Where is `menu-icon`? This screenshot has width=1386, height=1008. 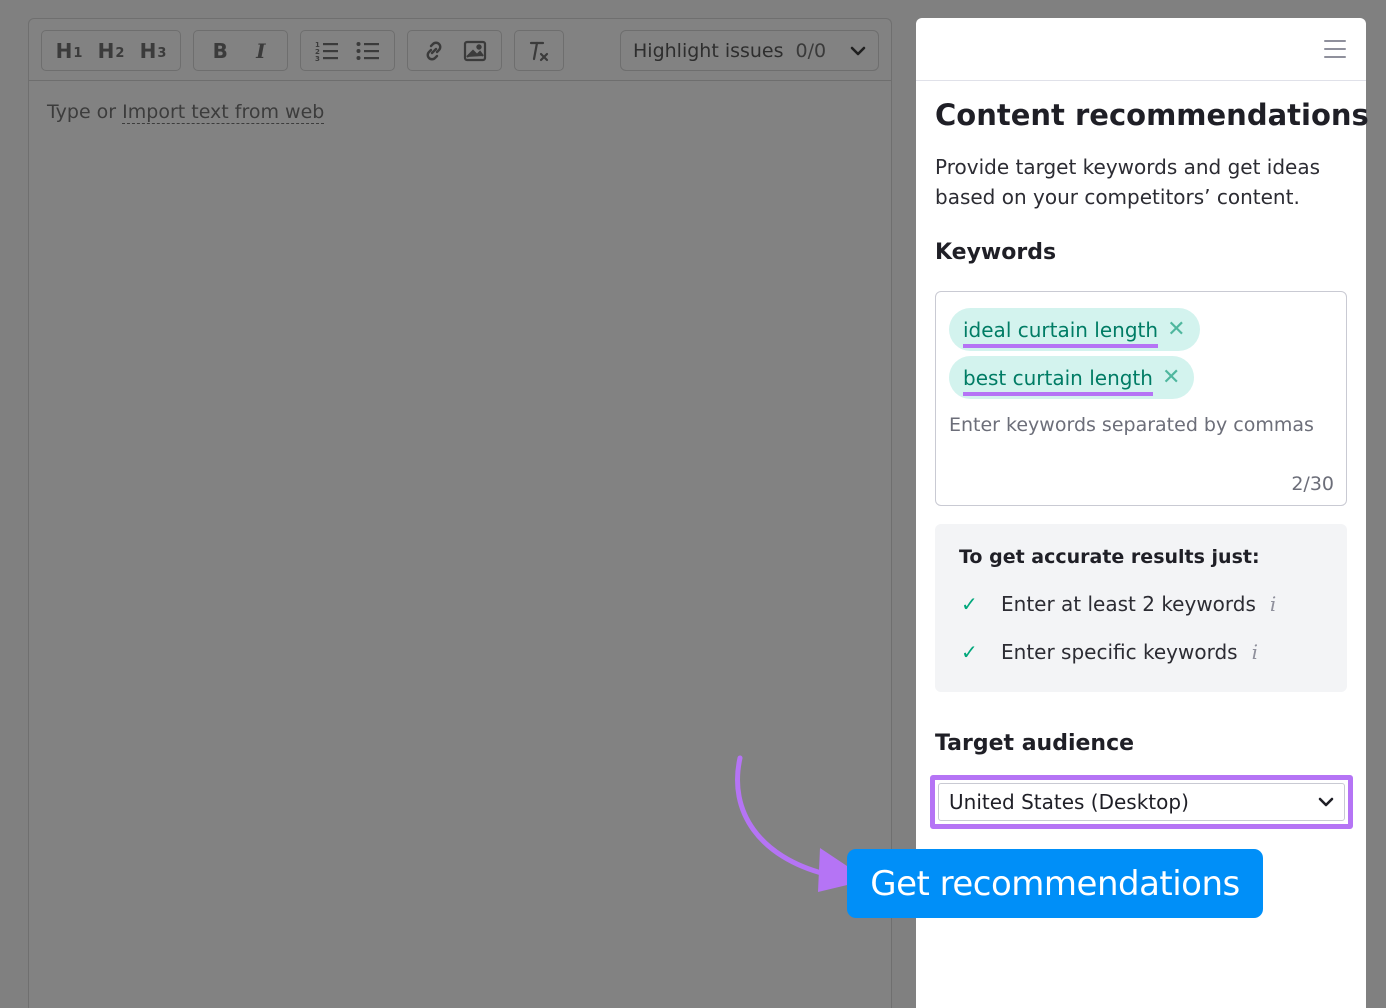
menu-icon is located at coordinates (1335, 49).